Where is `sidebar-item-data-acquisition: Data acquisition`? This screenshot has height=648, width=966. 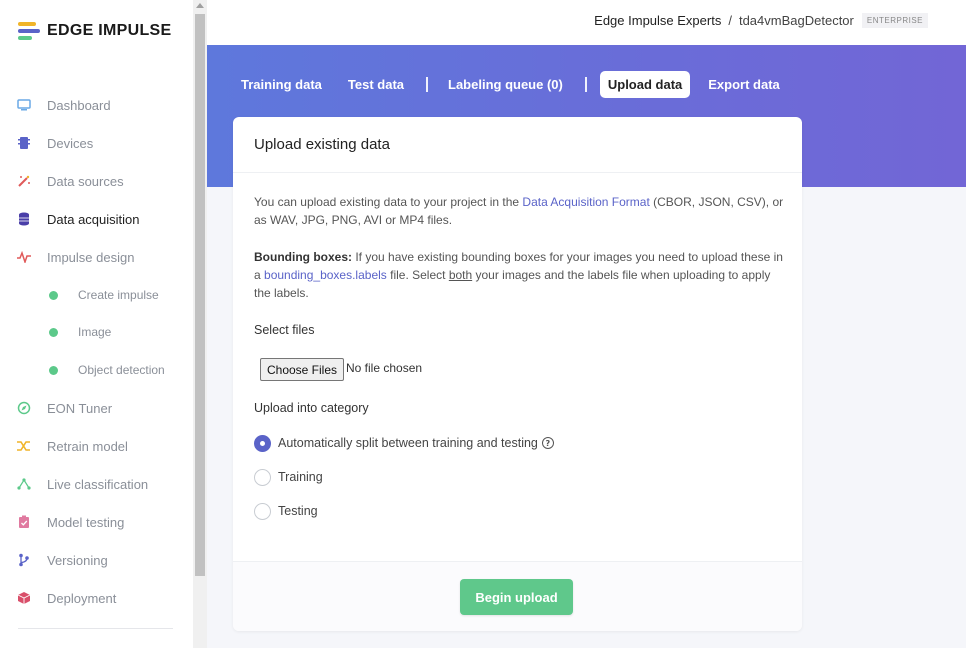
sidebar-item-data-acquisition: Data acquisition is located at coordinates (96, 219).